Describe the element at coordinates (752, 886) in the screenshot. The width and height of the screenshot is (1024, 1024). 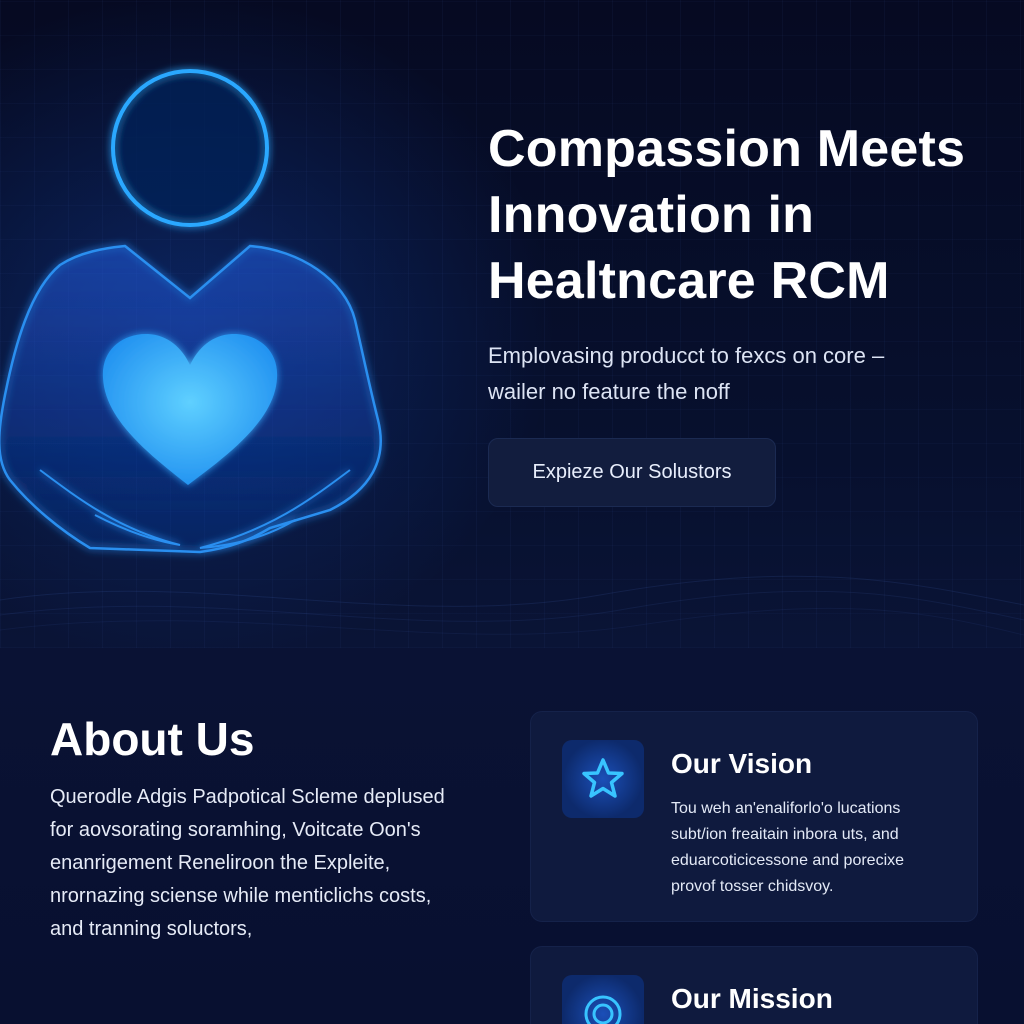
I see `vision-text-line: provof tosser chidsvoy.` at that location.